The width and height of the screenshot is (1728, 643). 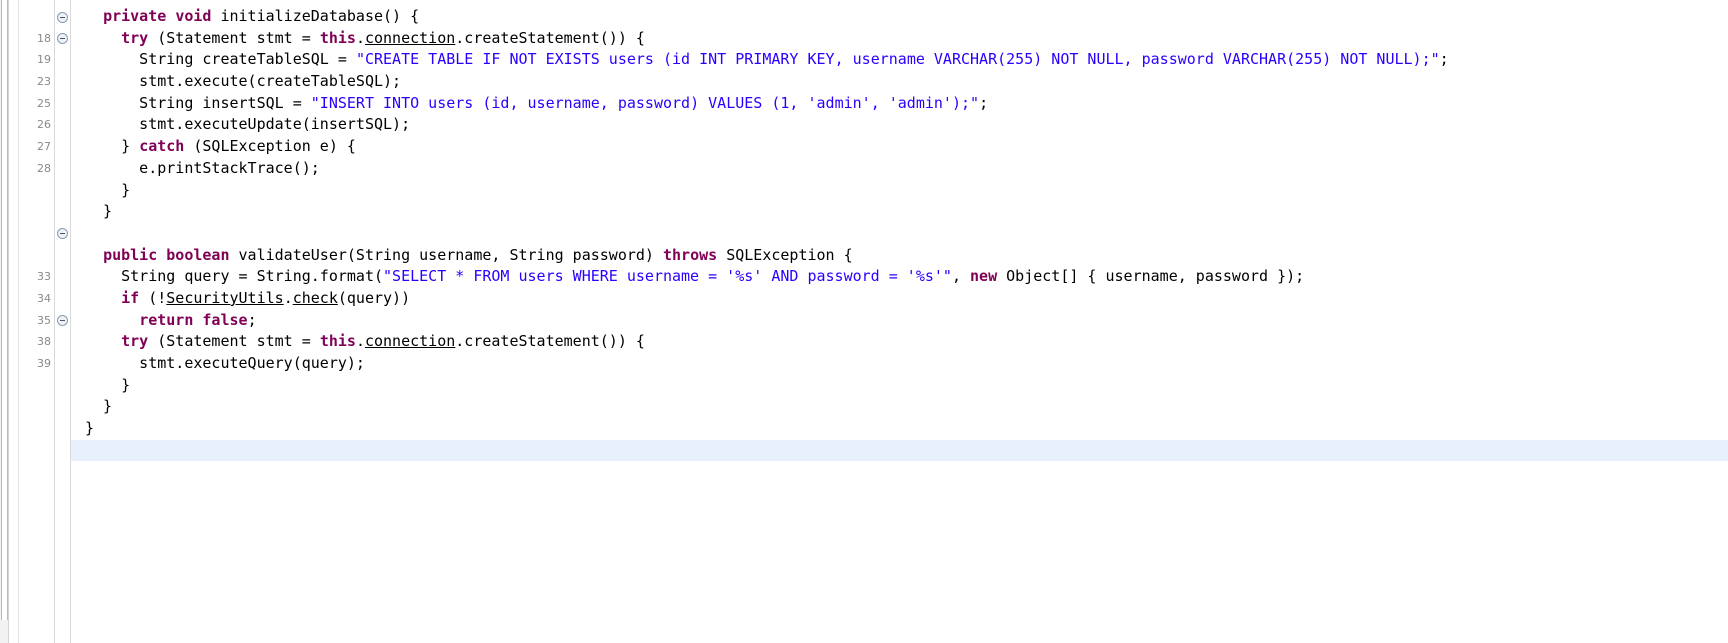 What do you see at coordinates (166, 319) in the screenshot?
I see `code-token-kw: return` at bounding box center [166, 319].